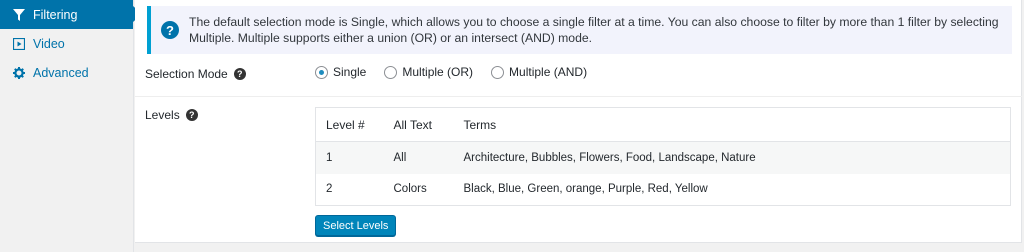  I want to click on radio-multiple-and: Multiple (AND), so click(539, 72).